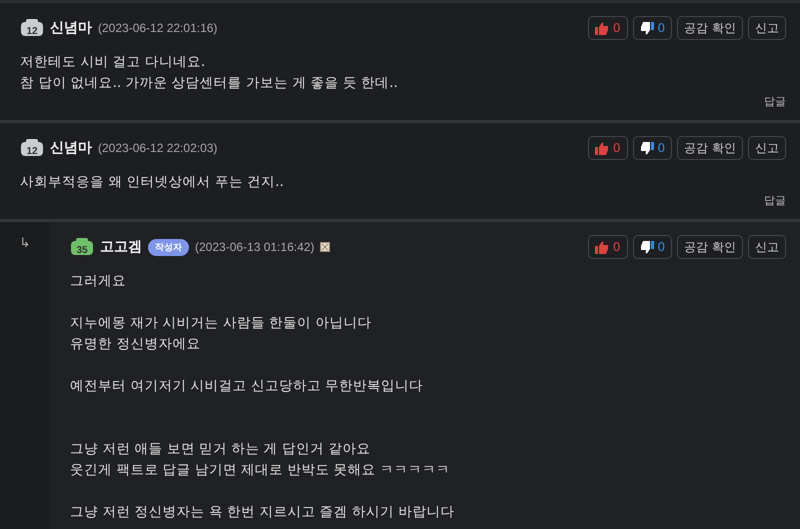  I want to click on level-badge: 35, so click(82, 247).